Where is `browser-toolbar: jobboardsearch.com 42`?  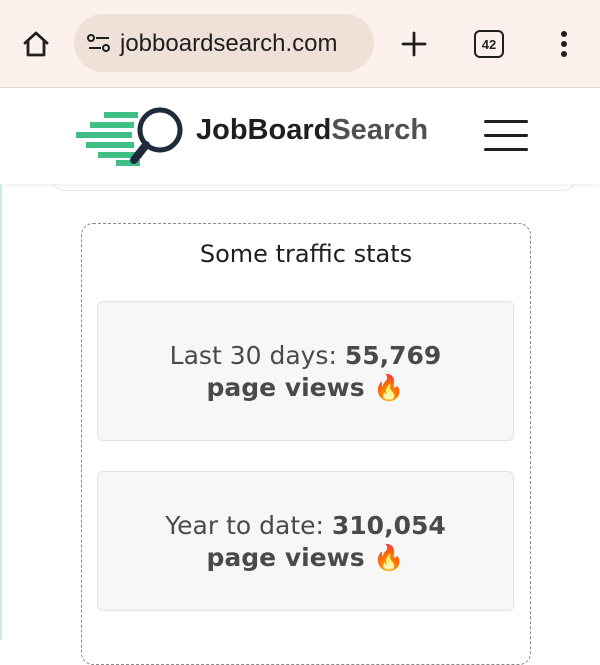
browser-toolbar: jobboardsearch.com 42 is located at coordinates (300, 44).